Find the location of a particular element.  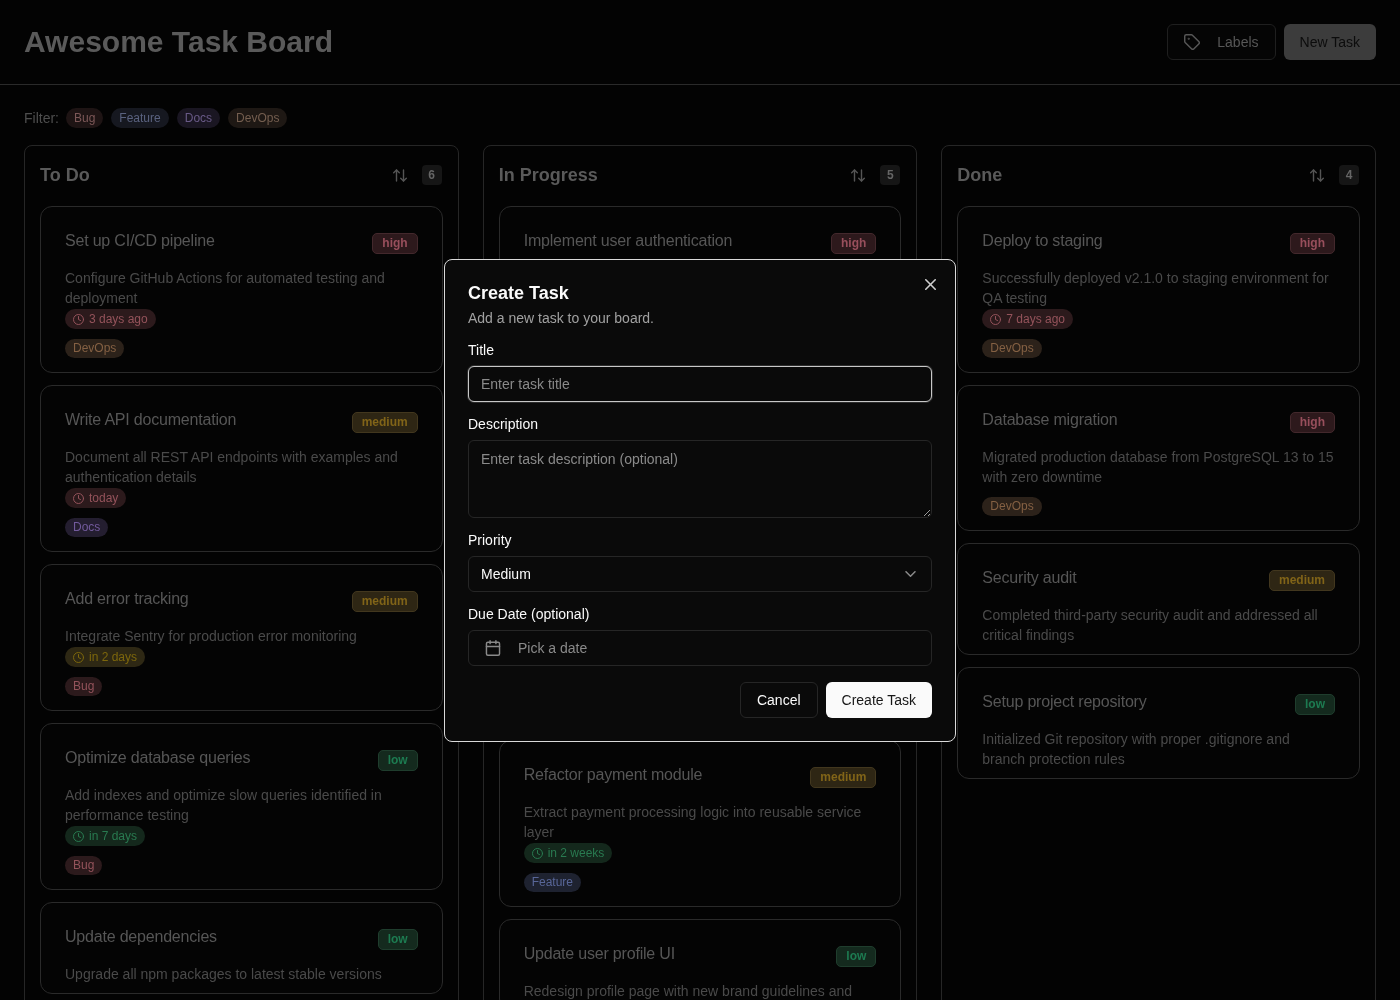

filter-chip: Feature is located at coordinates (140, 118).